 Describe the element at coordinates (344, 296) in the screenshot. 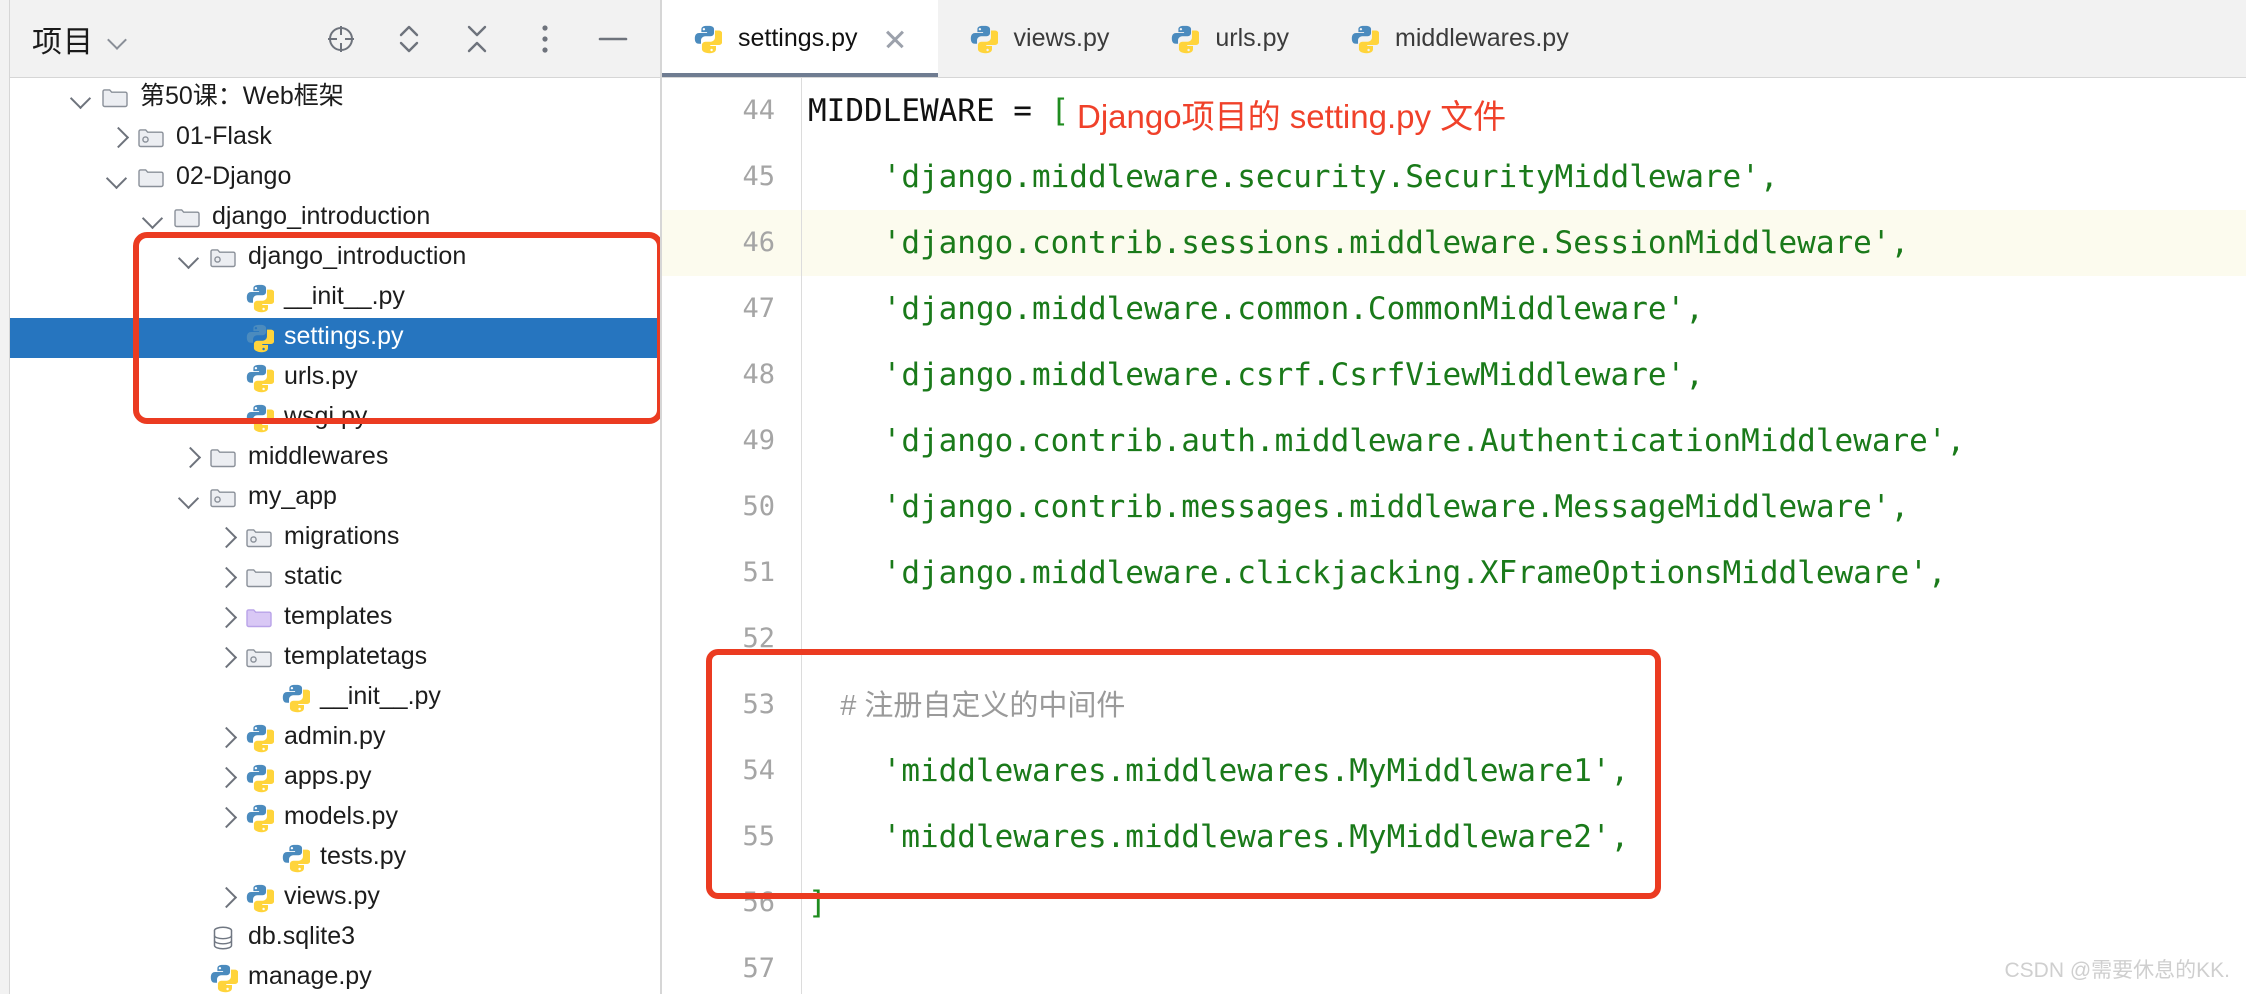

I see `tree-item-label: __init__.py` at that location.